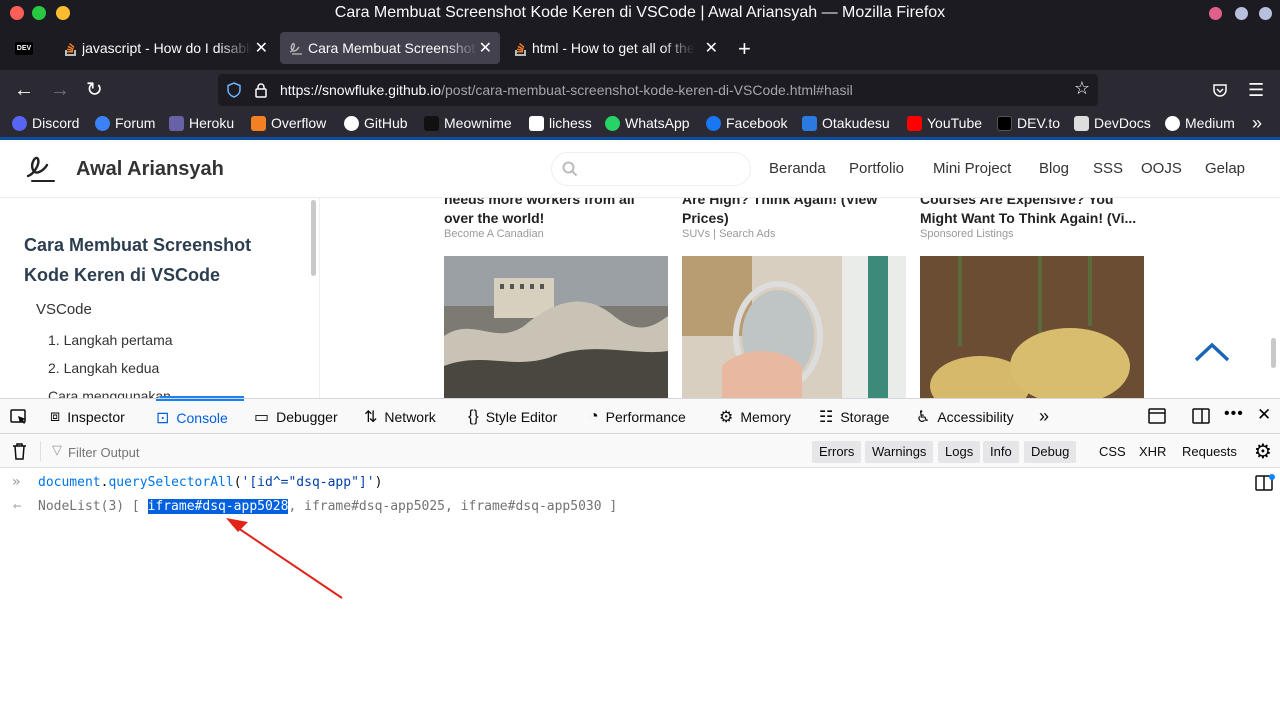 The height and width of the screenshot is (720, 1280). Describe the element at coordinates (854, 416) in the screenshot. I see `tab-storage: ☷ Storage` at that location.